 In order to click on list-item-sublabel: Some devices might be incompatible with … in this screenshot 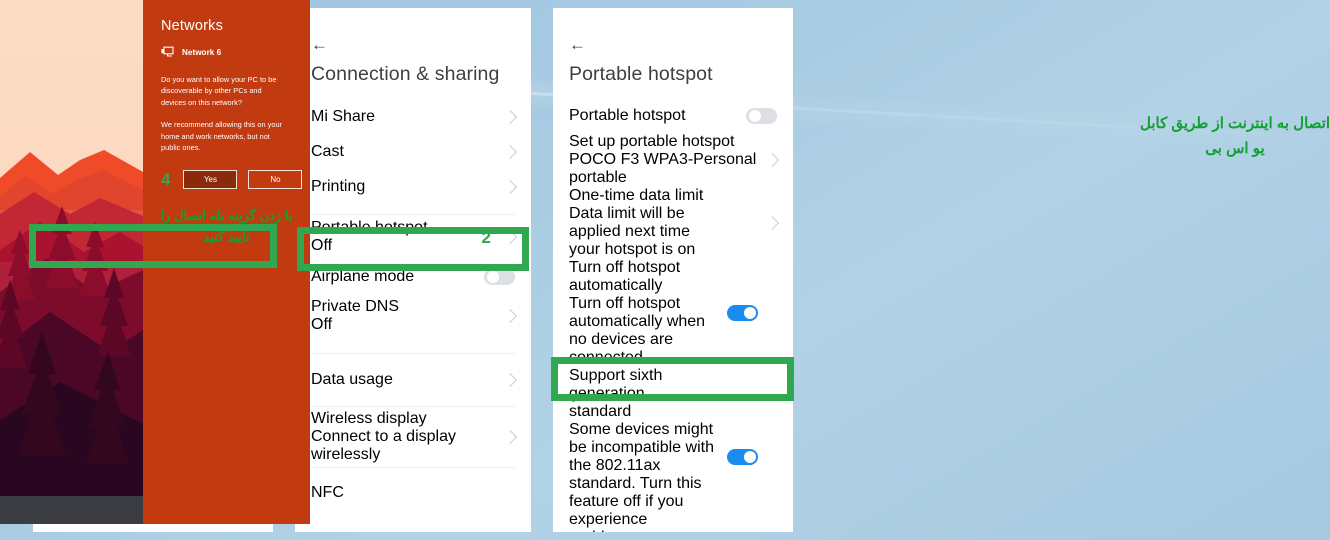, I will do `click(641, 476)`.